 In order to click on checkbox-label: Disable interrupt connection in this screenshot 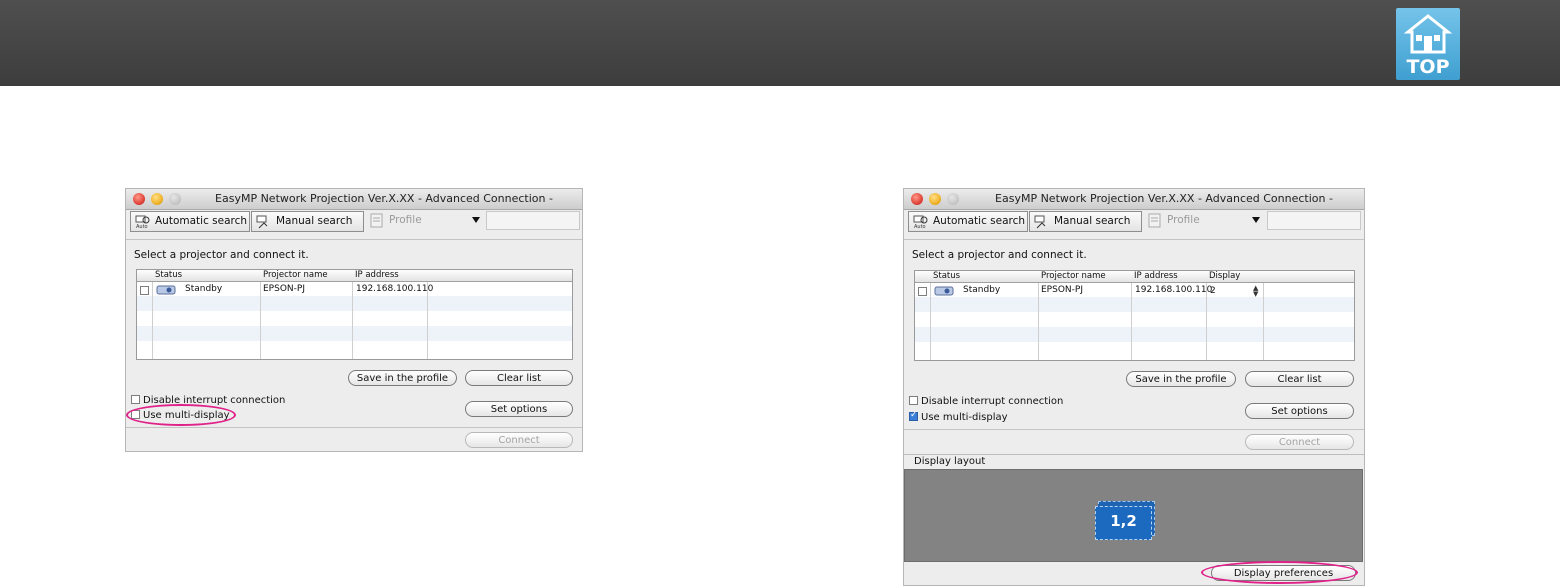, I will do `click(992, 401)`.